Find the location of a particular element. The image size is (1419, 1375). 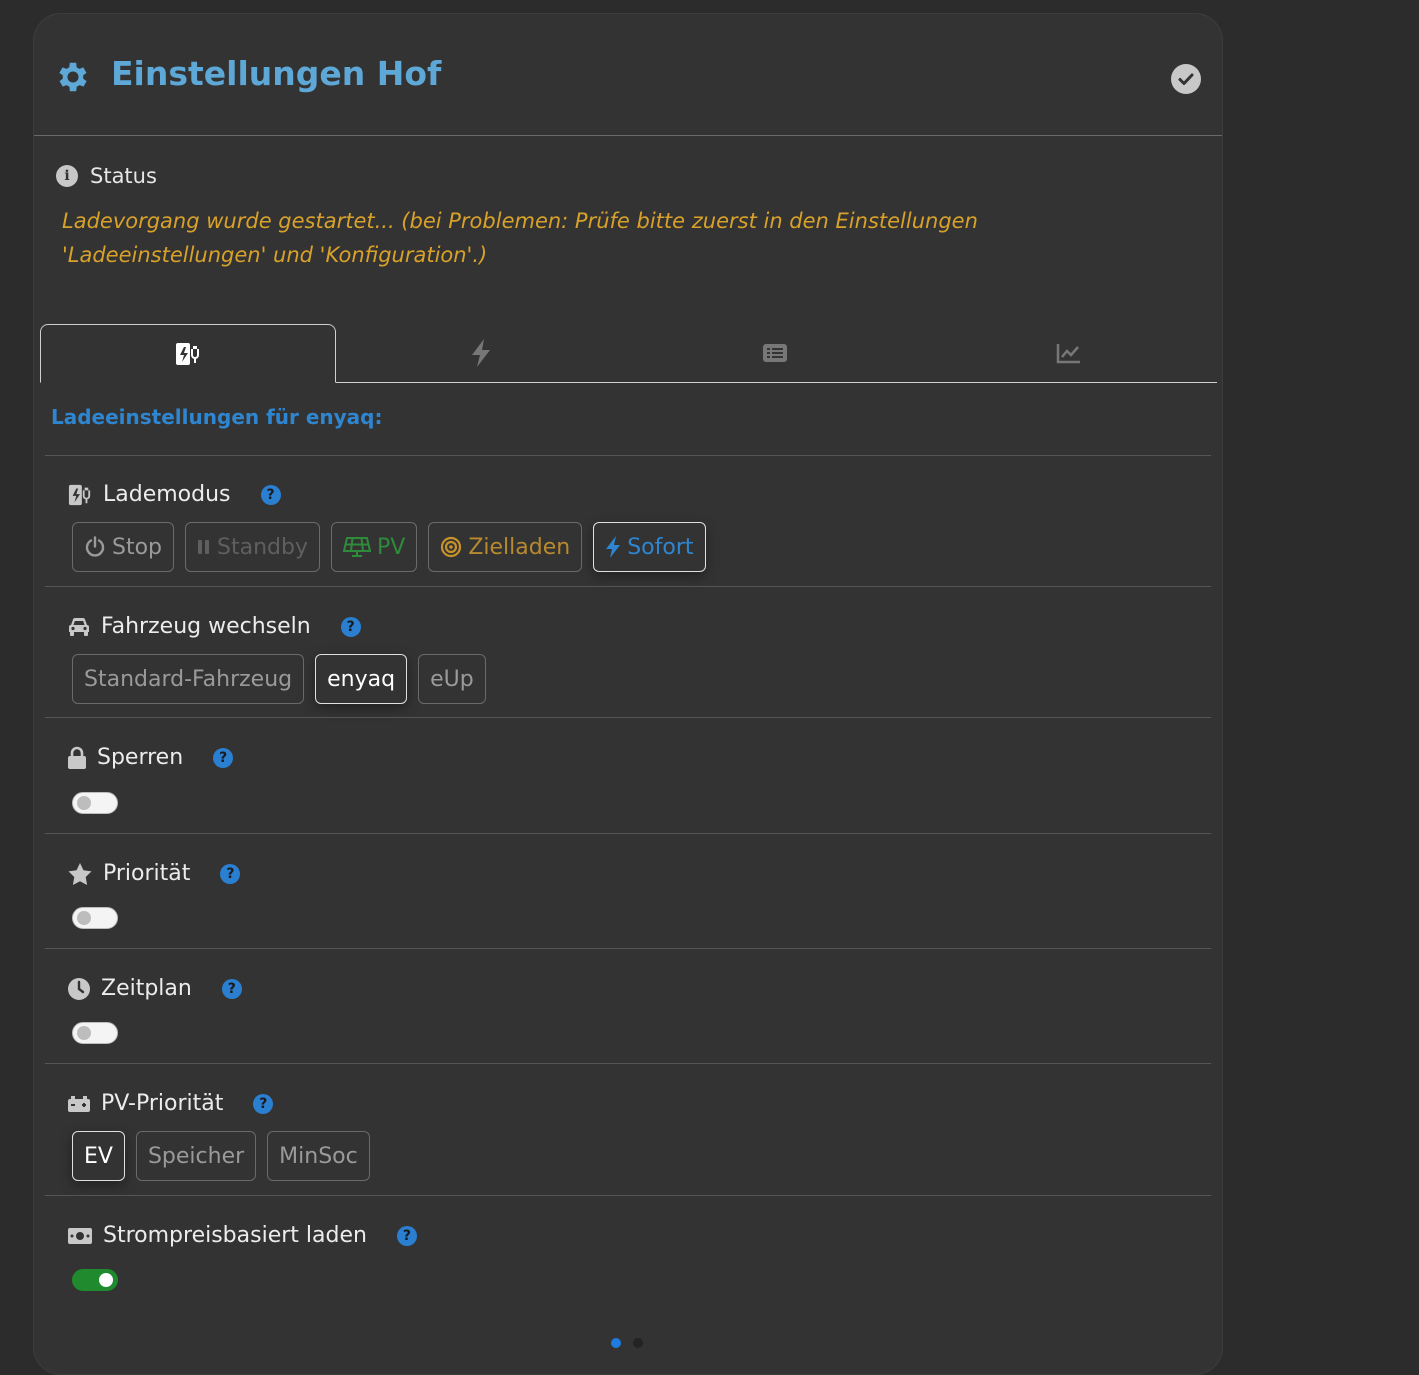

money-bill-icon is located at coordinates (80, 1235).